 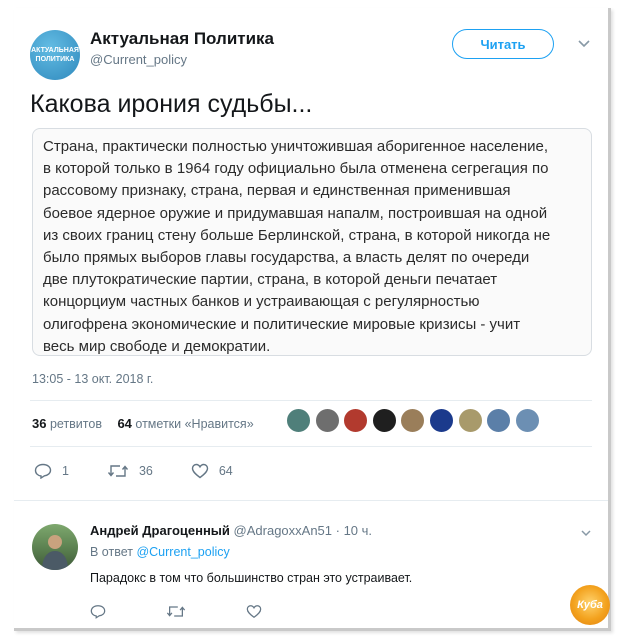 I want to click on retweets-stat: 36 ретвитов, so click(x=68, y=423).